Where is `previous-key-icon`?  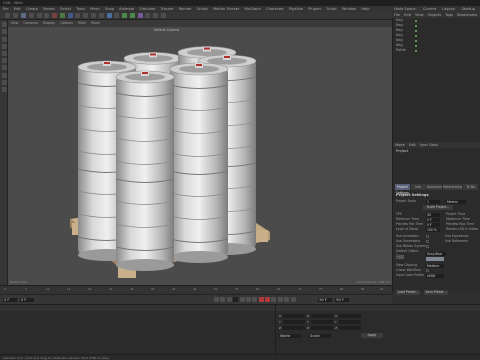 previous-key-icon is located at coordinates (223, 299).